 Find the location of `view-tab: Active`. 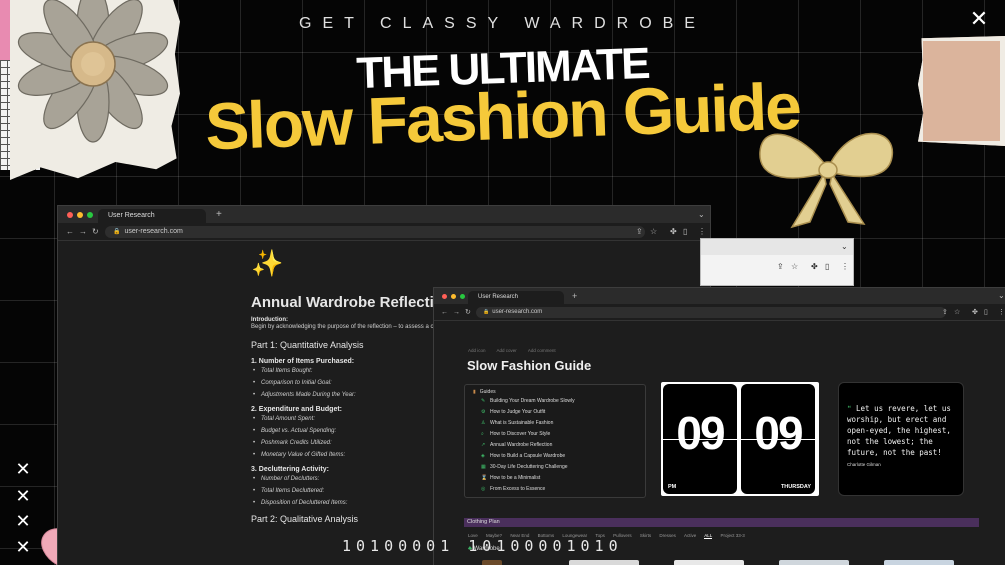

view-tab: Active is located at coordinates (690, 535).